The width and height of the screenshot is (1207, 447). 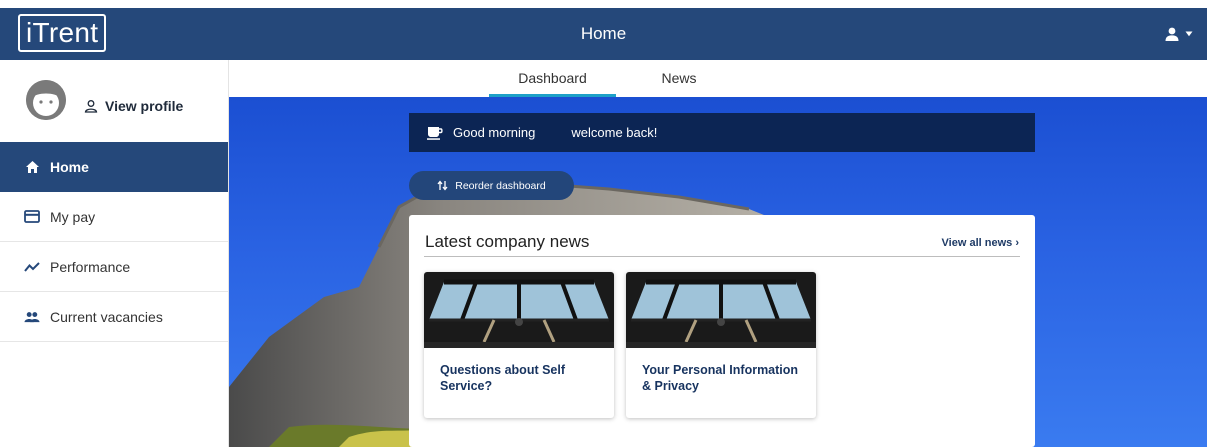 I want to click on caret-down-icon, so click(x=1189, y=34).